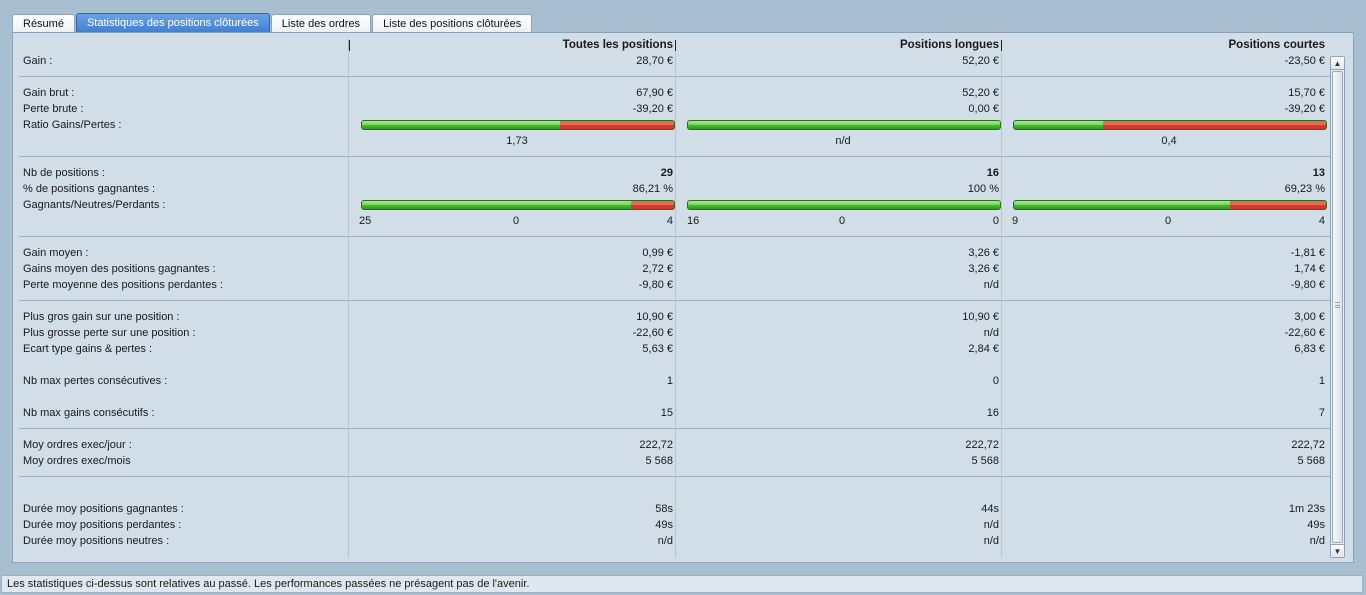 The height and width of the screenshot is (595, 1366). I want to click on value-nb-positions-all: 29, so click(666, 173).